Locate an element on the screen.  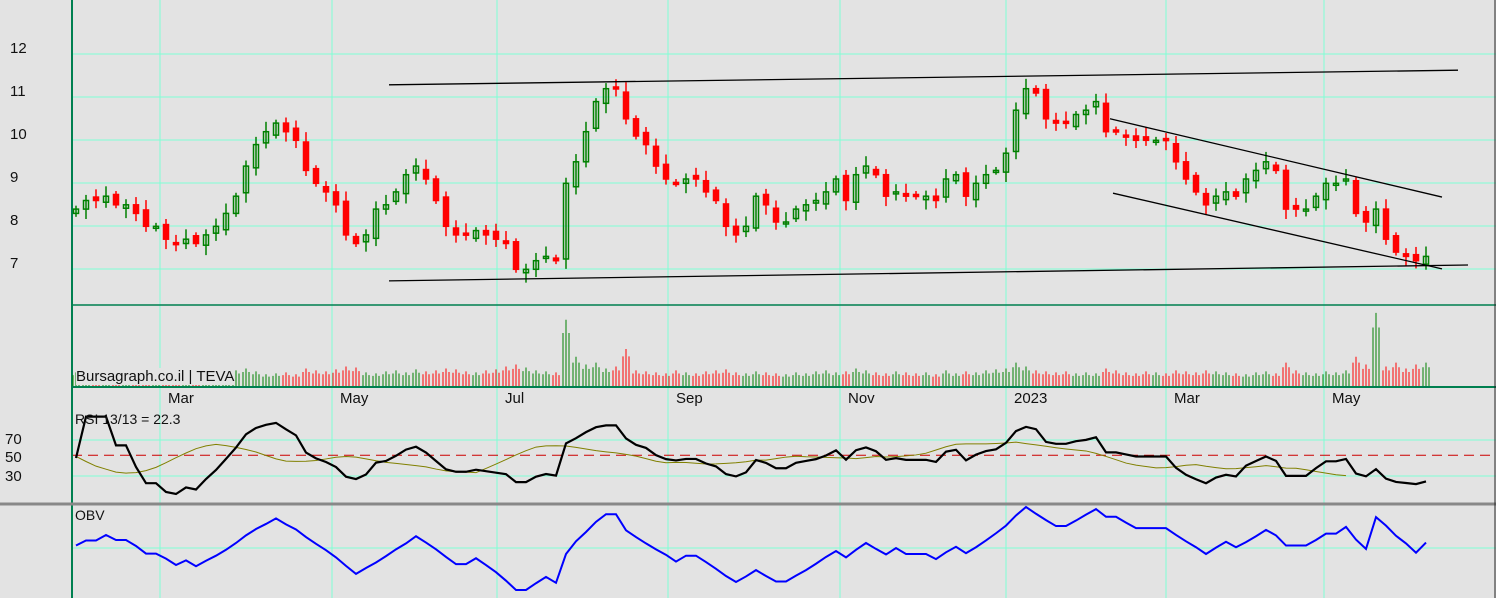
rsi-tick: 50 is located at coordinates (13, 457).